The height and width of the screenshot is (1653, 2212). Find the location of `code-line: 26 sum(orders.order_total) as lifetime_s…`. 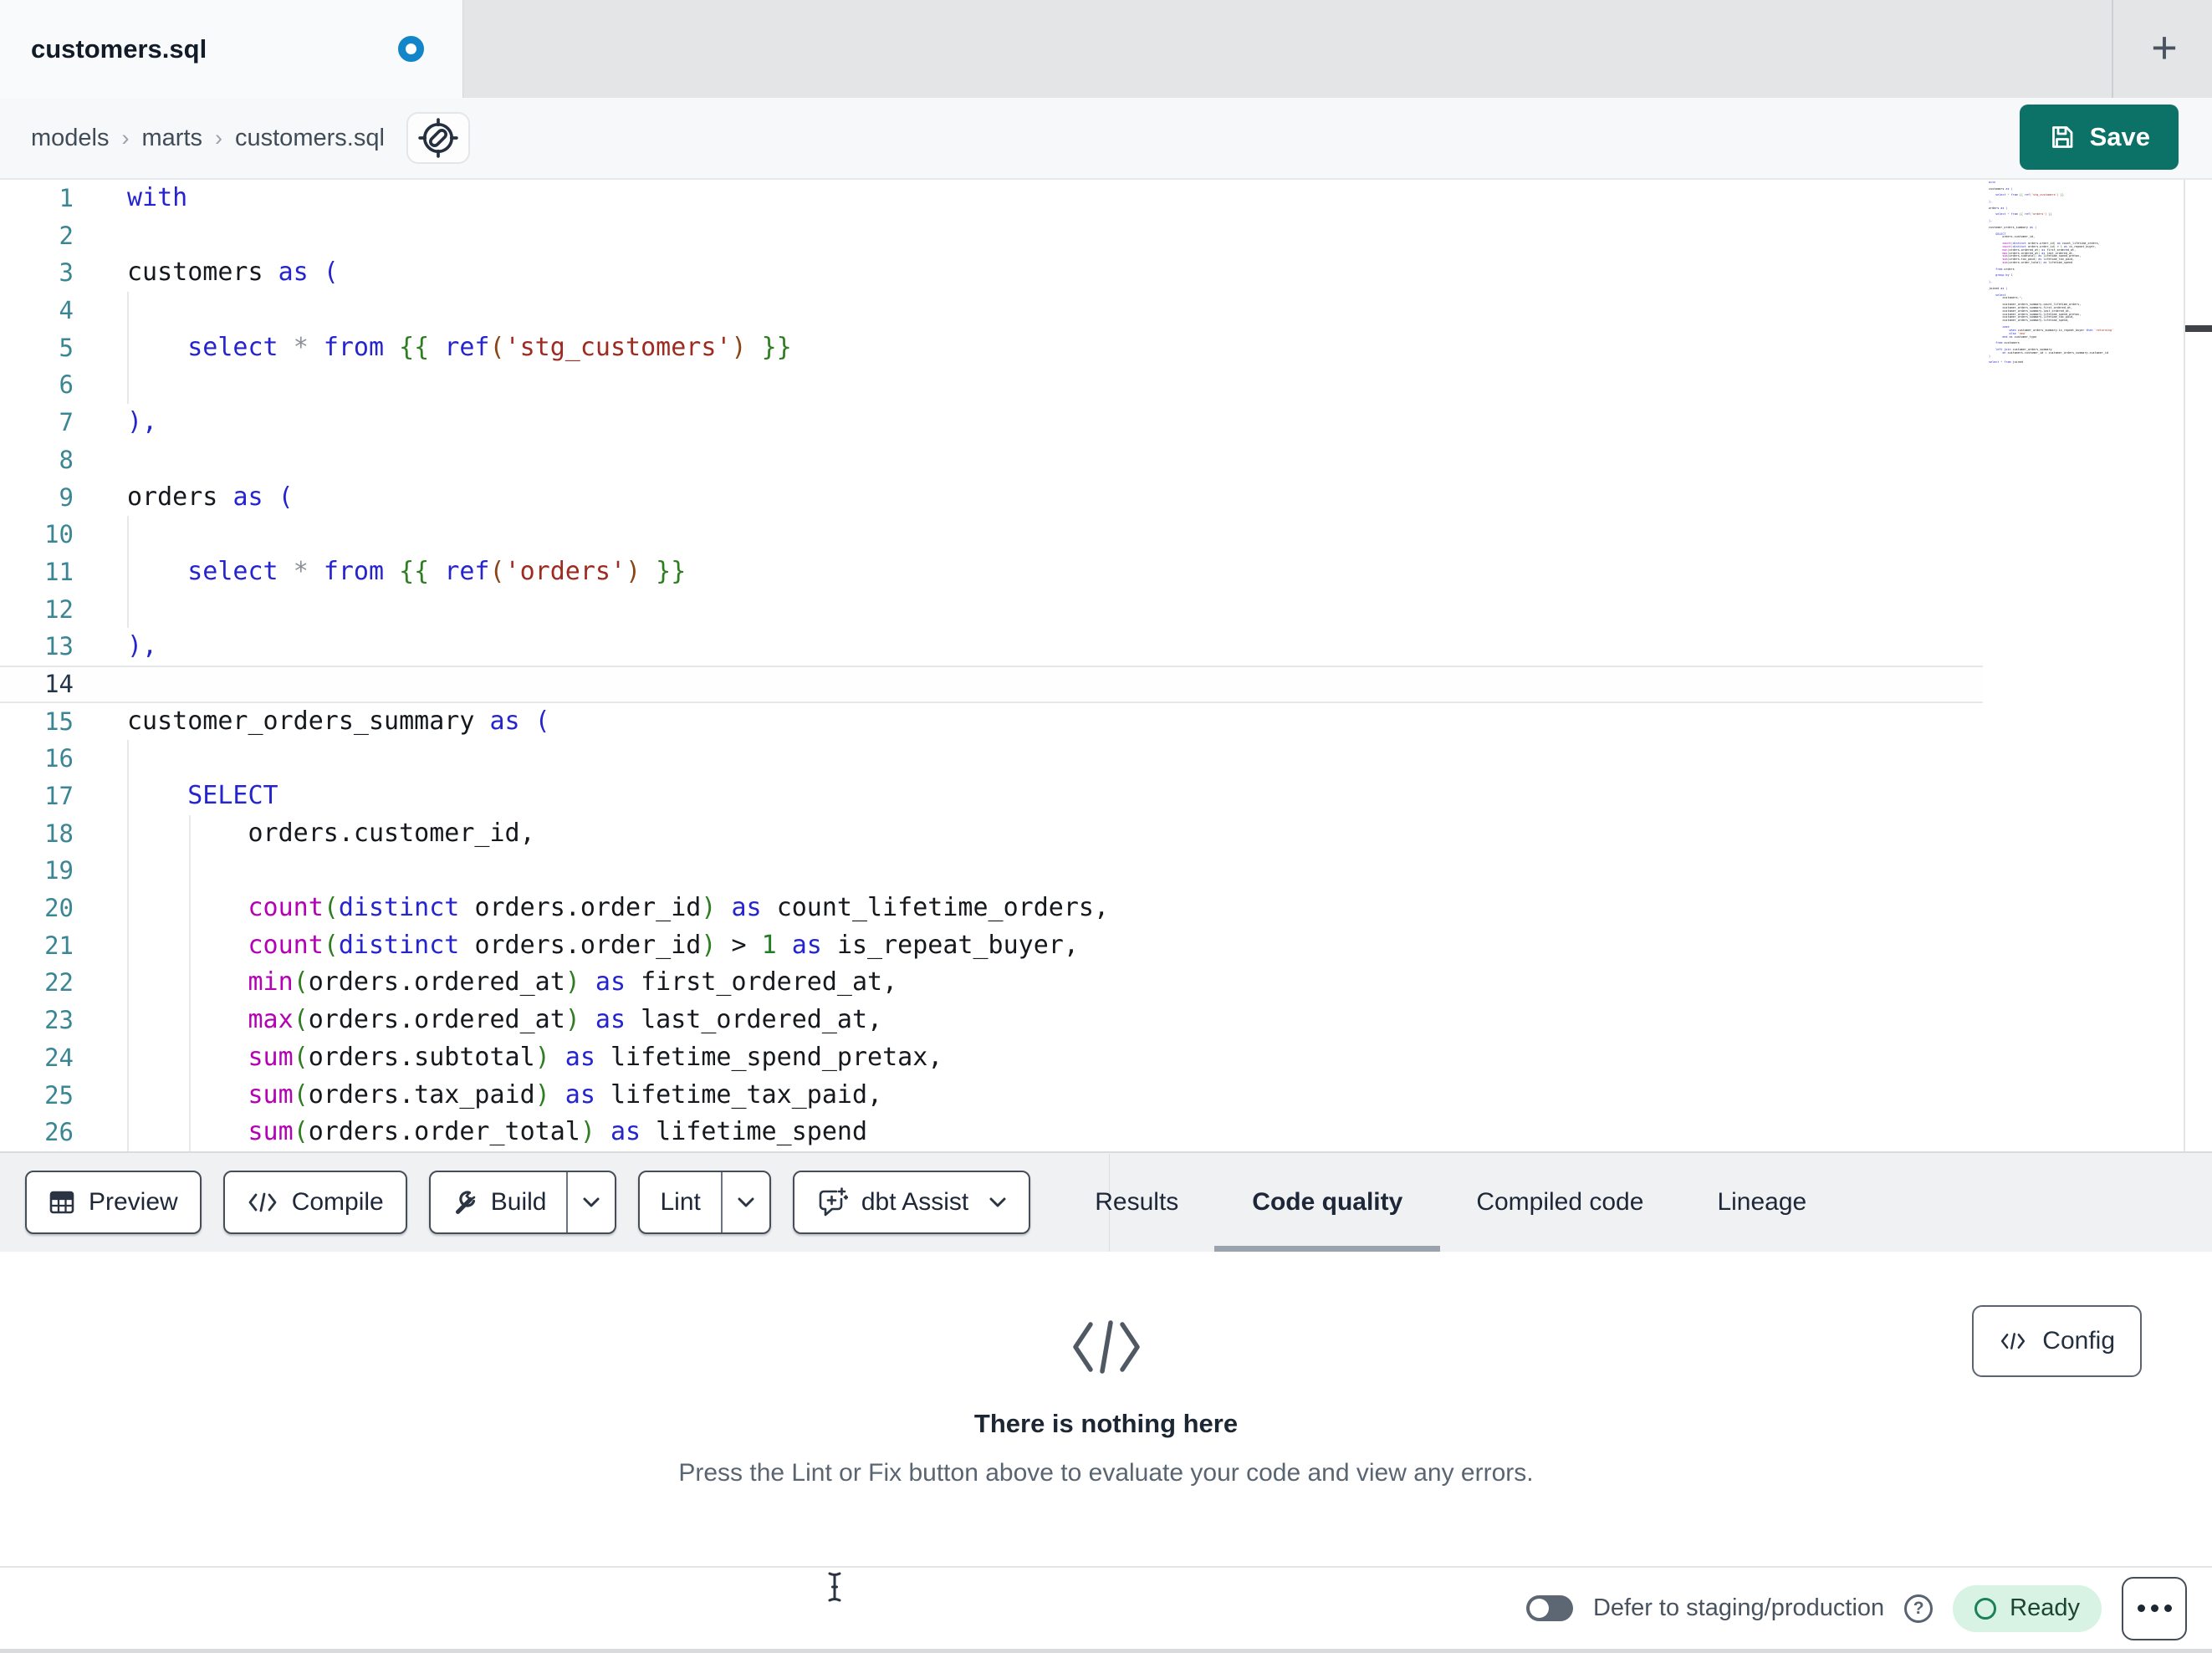

code-line: 26 sum(orders.order_total) as lifetime_s… is located at coordinates (992, 1132).